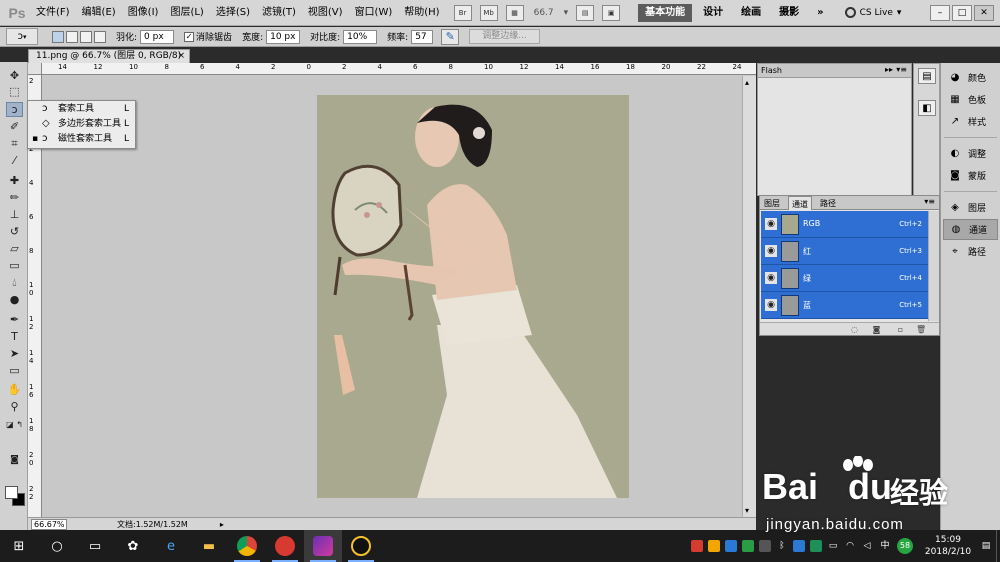 This screenshot has width=1000, height=562. What do you see at coordinates (713, 13) in the screenshot?
I see `workspace-design: 设计` at bounding box center [713, 13].